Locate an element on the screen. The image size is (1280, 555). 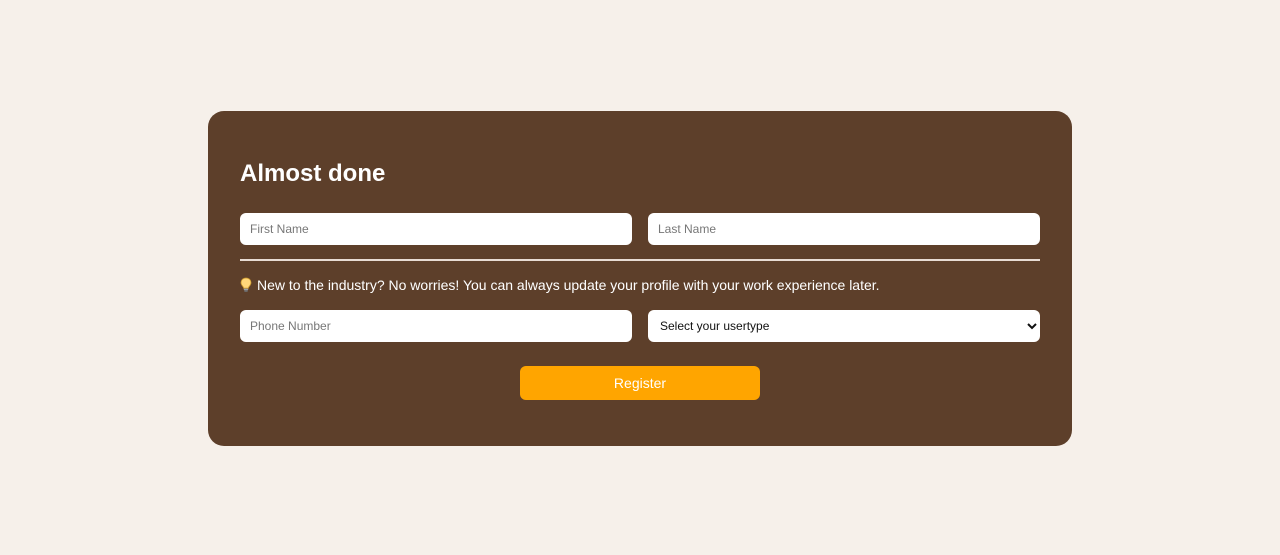
name-row is located at coordinates (640, 229).